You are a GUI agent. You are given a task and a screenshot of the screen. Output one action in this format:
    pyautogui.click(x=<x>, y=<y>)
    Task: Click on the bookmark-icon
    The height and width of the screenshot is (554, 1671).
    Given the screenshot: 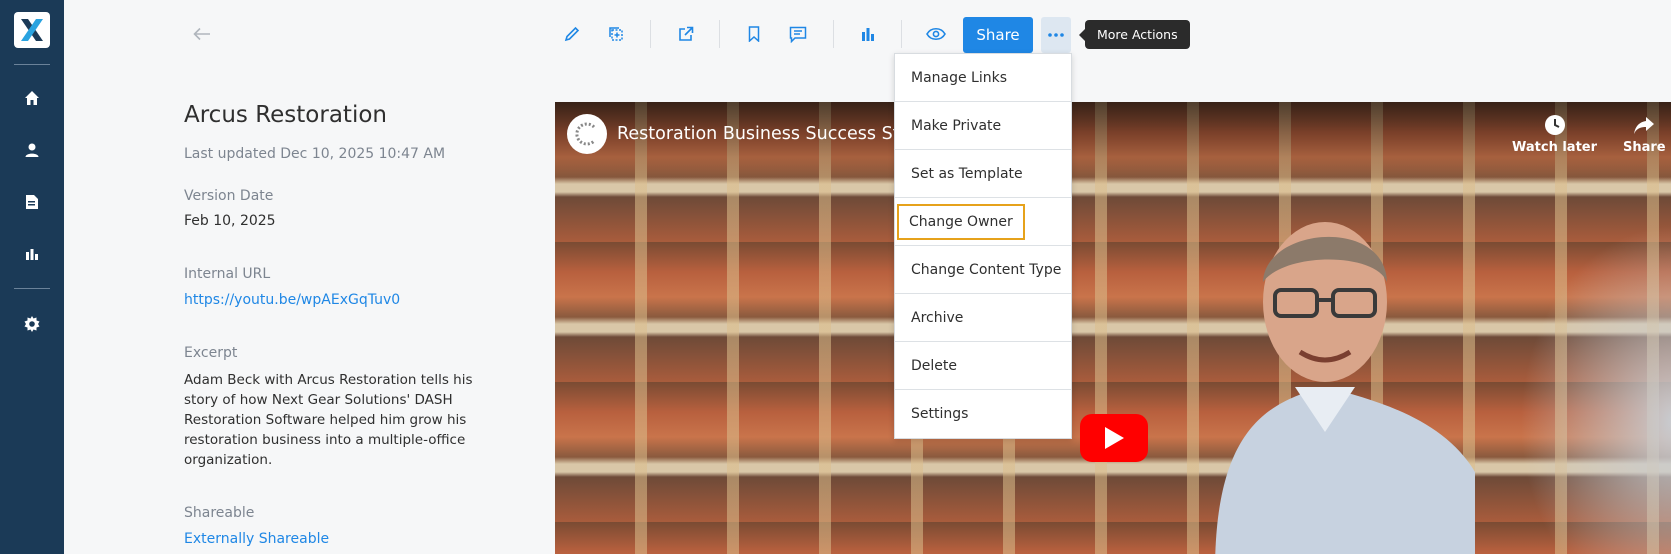 What is the action you would take?
    pyautogui.click(x=754, y=34)
    